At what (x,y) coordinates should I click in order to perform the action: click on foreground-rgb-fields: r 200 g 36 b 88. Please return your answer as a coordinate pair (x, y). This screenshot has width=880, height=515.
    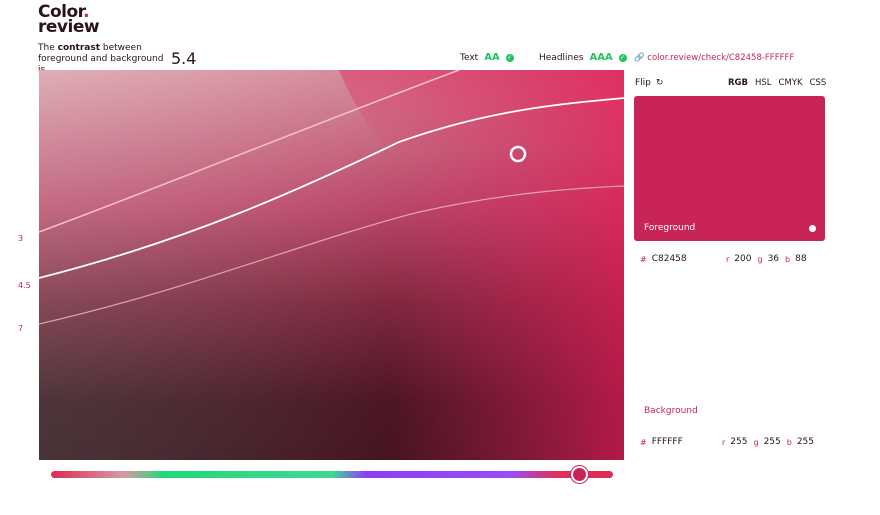
    Looking at the image, I should click on (766, 259).